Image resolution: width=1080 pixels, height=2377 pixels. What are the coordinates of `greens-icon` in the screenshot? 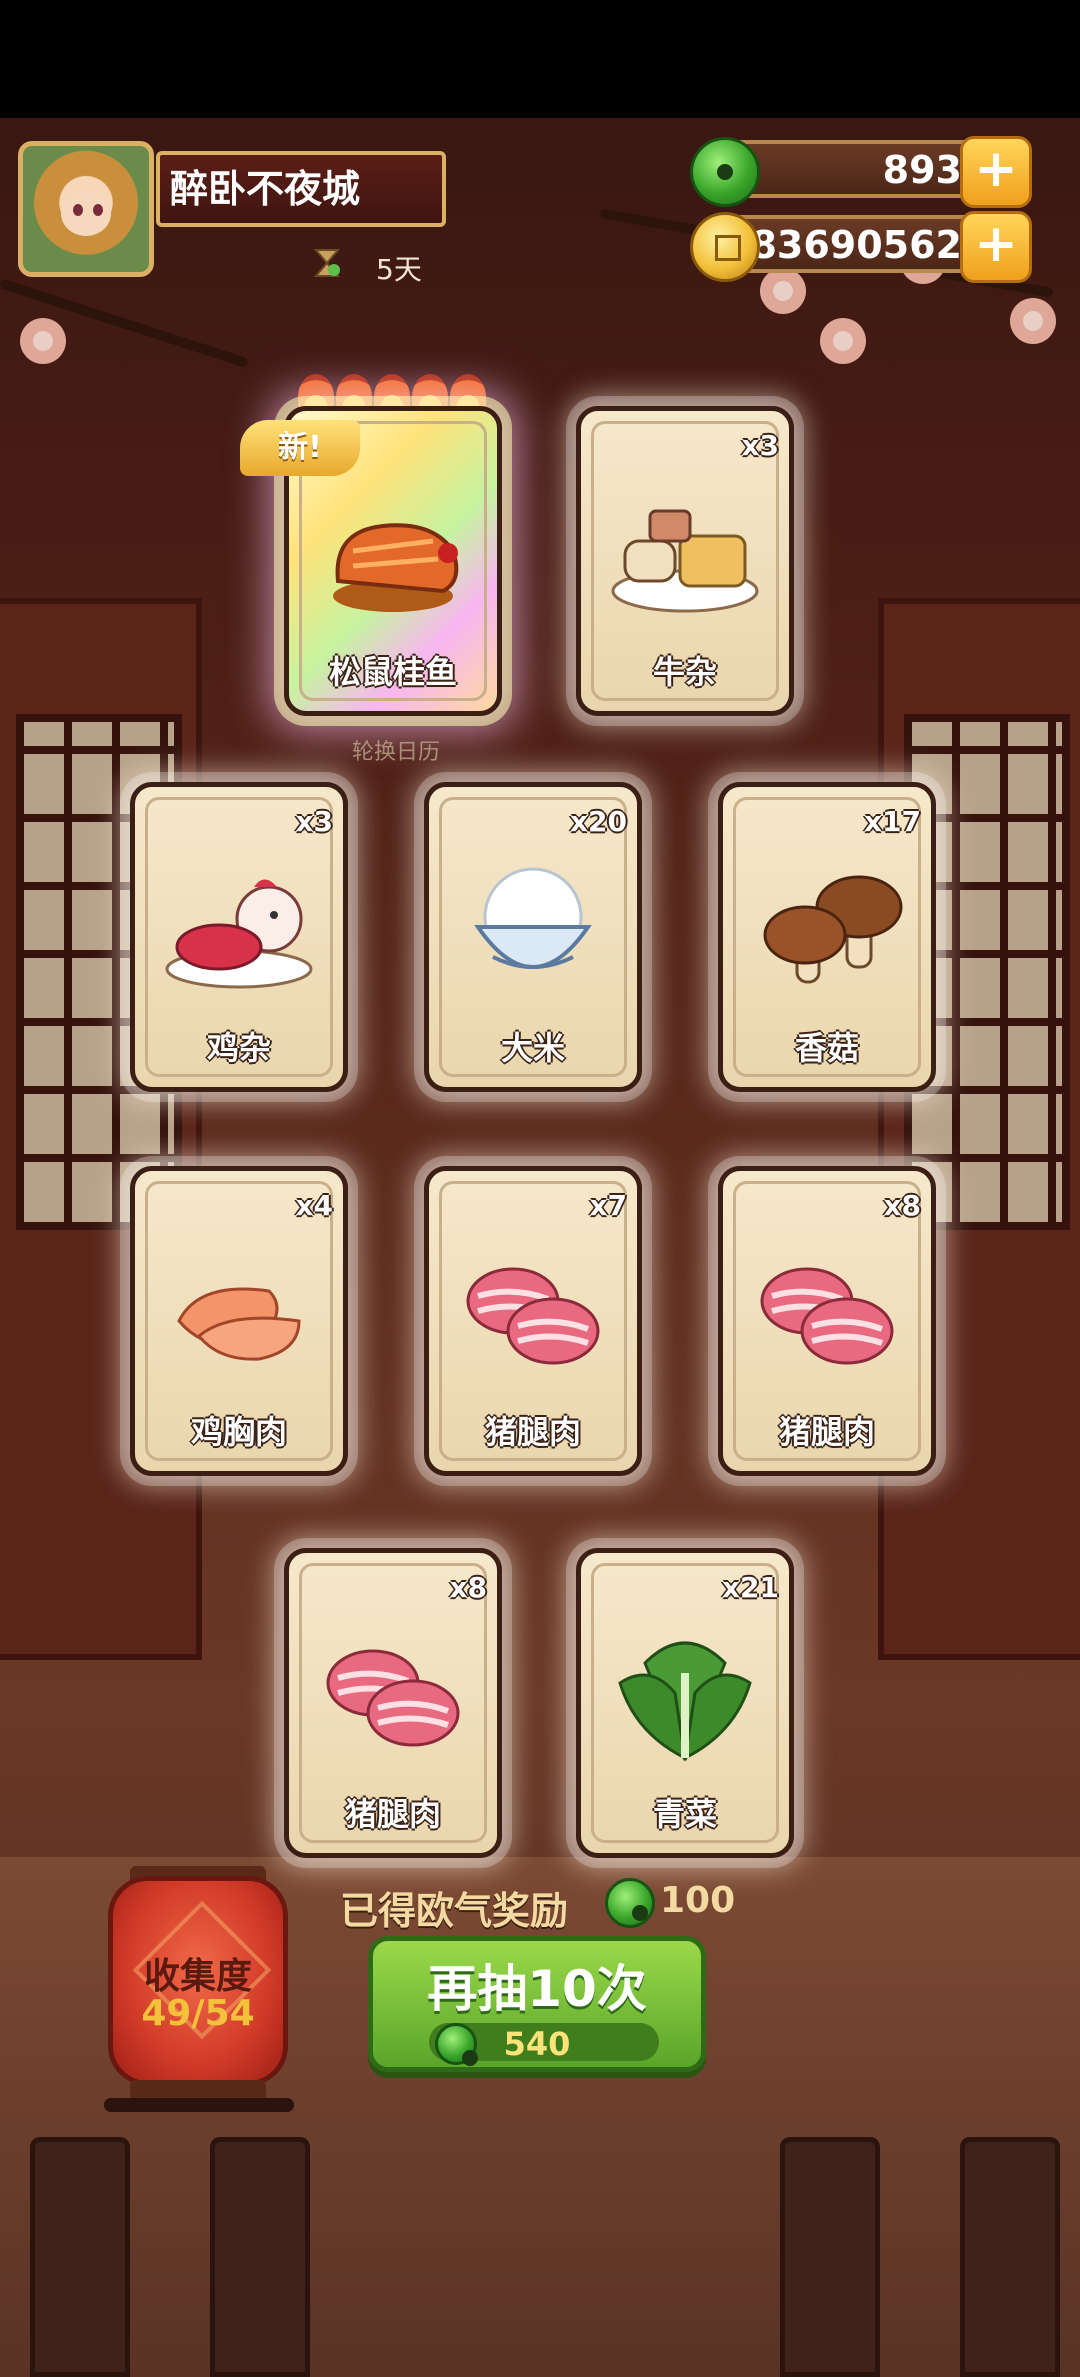 It's located at (685, 1701).